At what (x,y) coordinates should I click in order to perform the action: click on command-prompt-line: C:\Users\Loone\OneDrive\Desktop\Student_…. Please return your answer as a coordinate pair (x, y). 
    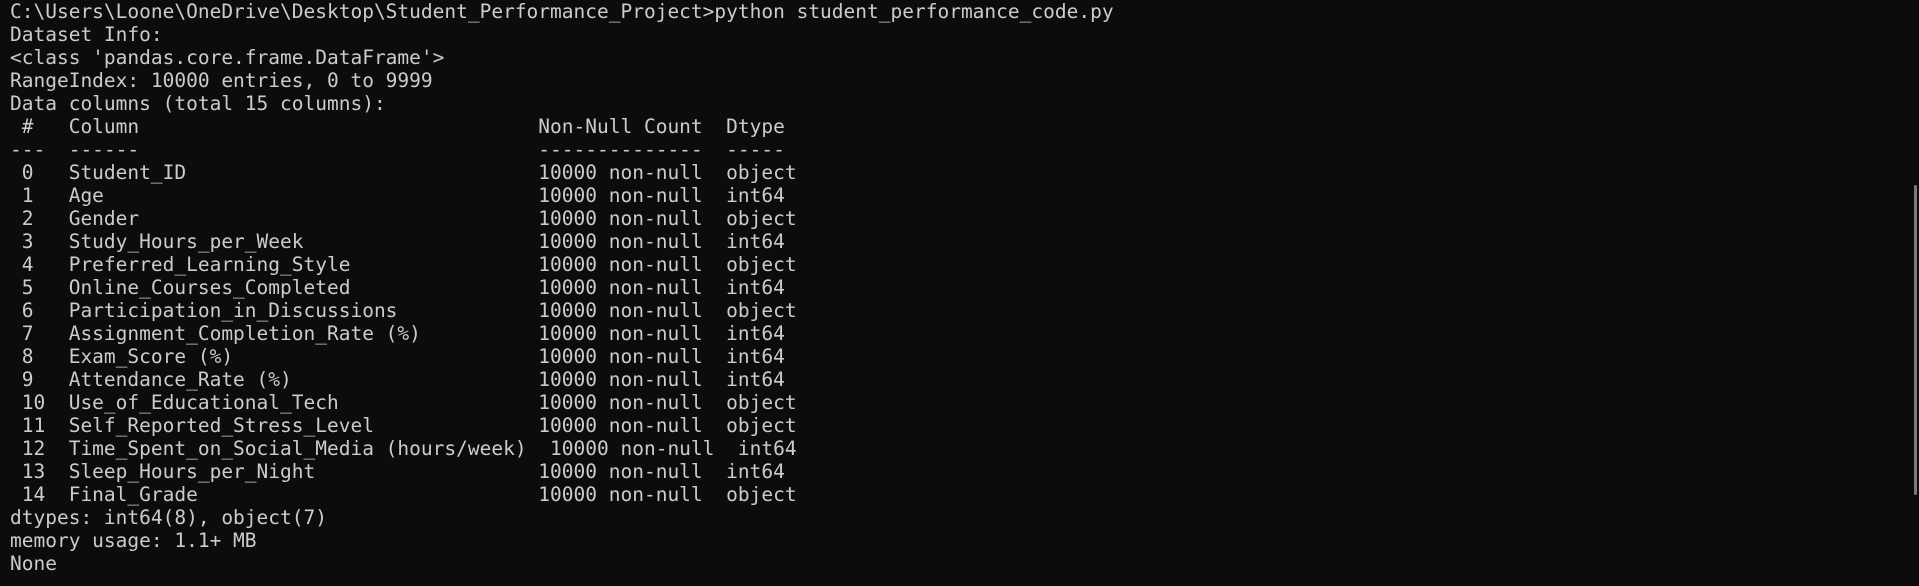
    Looking at the image, I should click on (562, 11).